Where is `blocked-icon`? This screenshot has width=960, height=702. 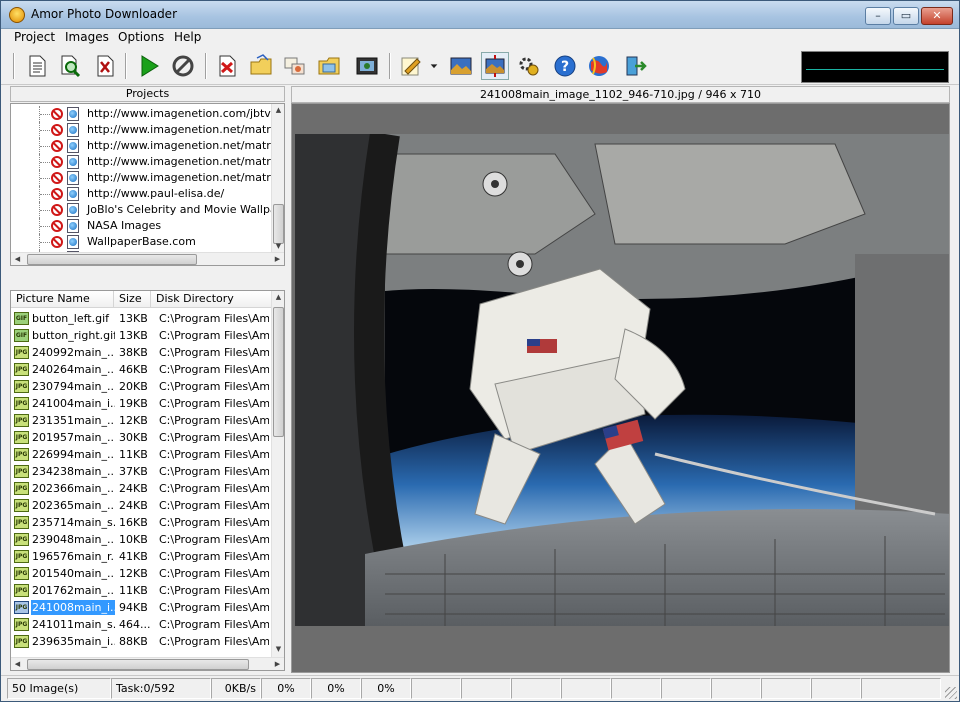 blocked-icon is located at coordinates (57, 130).